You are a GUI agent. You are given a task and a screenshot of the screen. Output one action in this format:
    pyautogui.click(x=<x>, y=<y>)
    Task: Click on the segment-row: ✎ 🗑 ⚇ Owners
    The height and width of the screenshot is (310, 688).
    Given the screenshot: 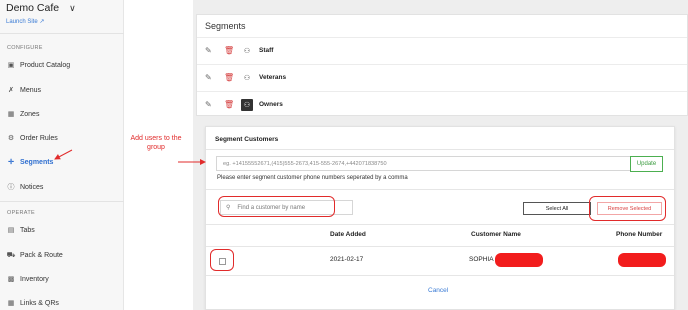 What is the action you would take?
    pyautogui.click(x=442, y=104)
    